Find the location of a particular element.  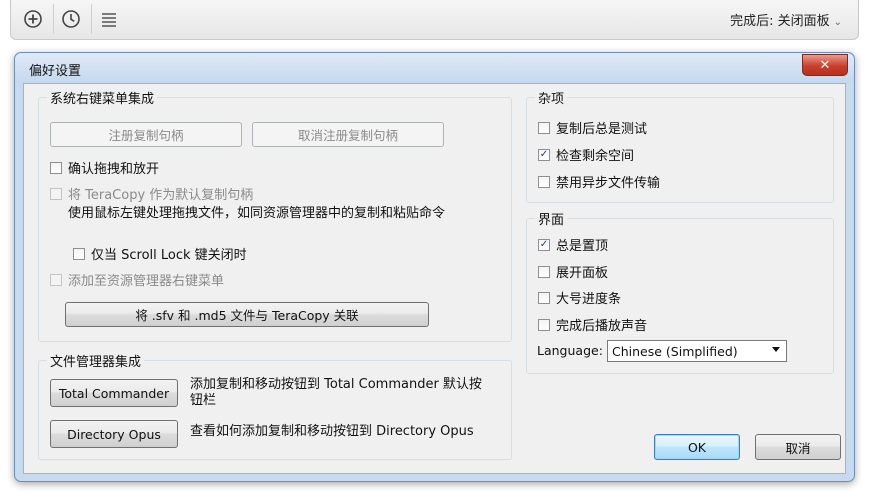

default-copy-handler-description: 使用鼠标左键处理拖拽文件，如同资源管理器中的复制和粘贴命令 is located at coordinates (257, 213).